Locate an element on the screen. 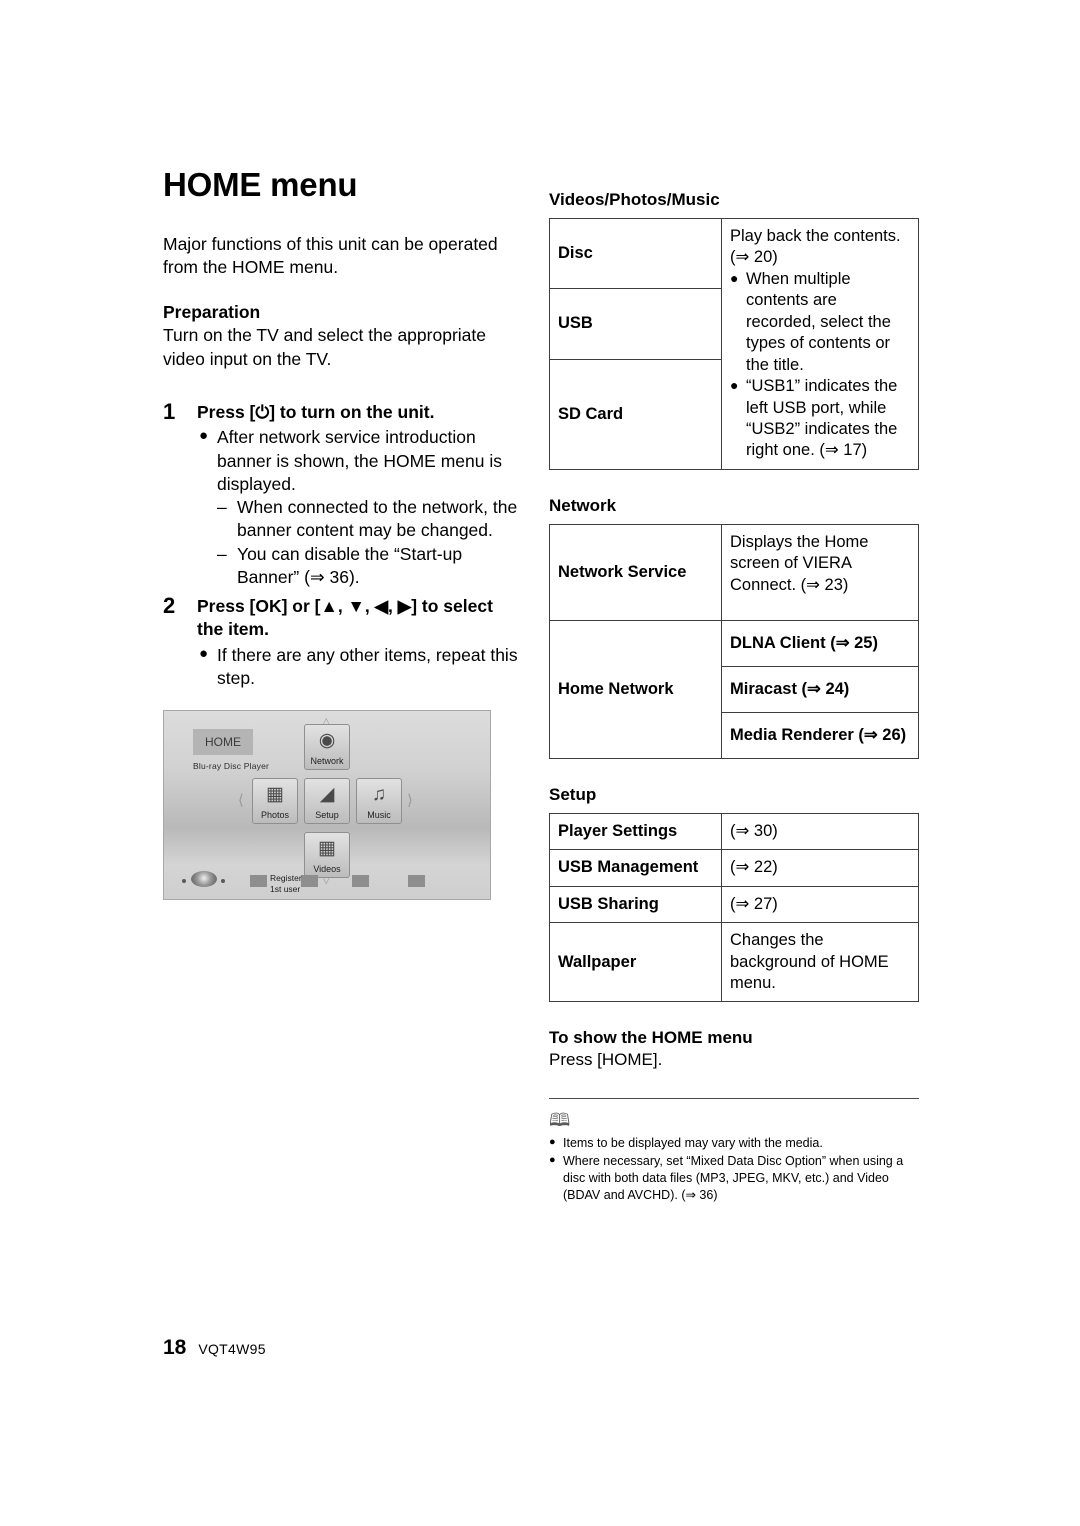 This screenshot has width=1080, height=1526. merged-lead-text: Play back the contents. (⇒ 20) is located at coordinates (815, 247).